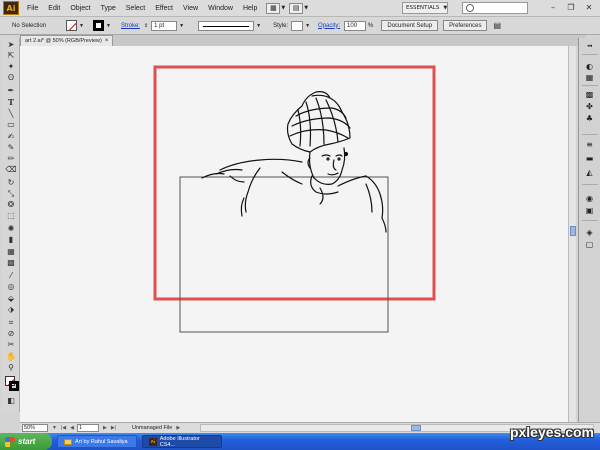 The image size is (600, 450). Describe the element at coordinates (11, 401) in the screenshot. I see `draw-mode-icon: ◧` at that location.